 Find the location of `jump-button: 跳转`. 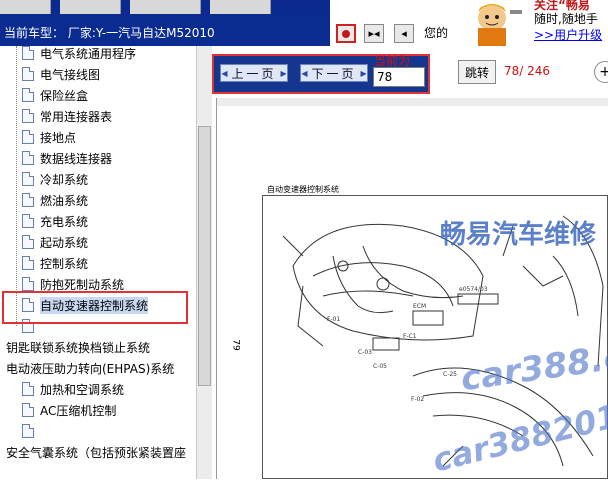

jump-button: 跳转 is located at coordinates (477, 72).